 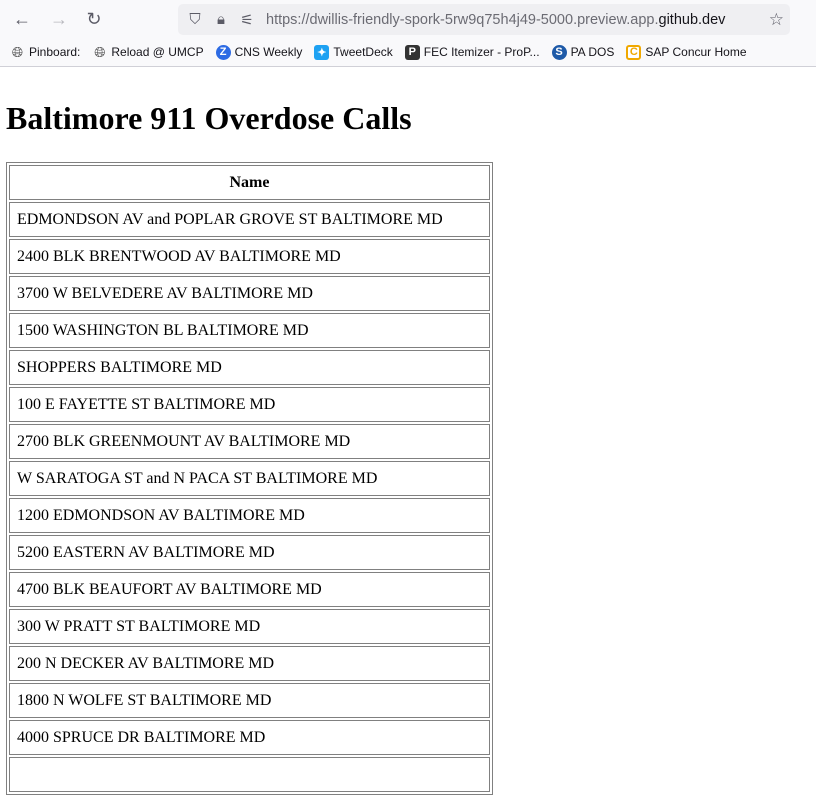 I want to click on table-row: 3700 W BELVEDERE AV BALTIMORE MD, so click(x=249, y=293).